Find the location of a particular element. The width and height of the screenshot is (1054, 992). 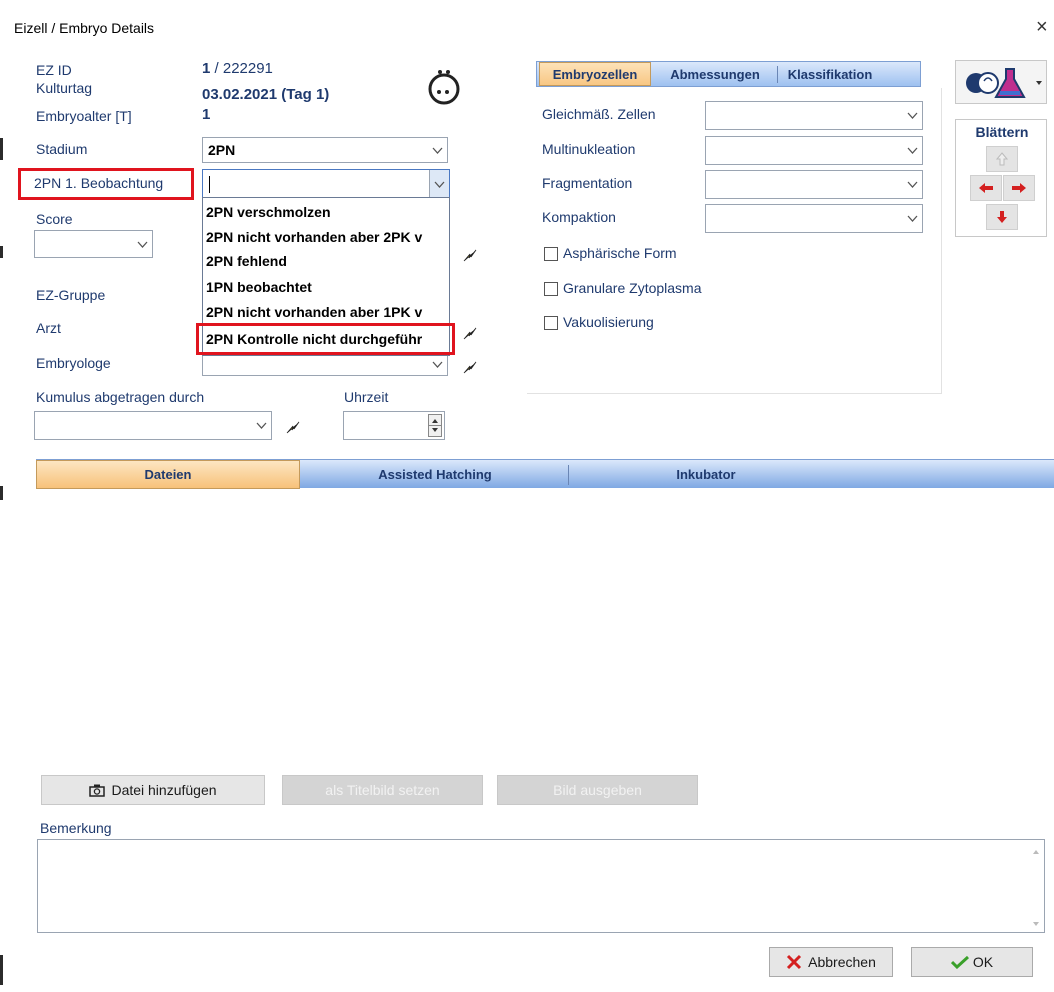

embryoalter-label: Embryoalter [T] is located at coordinates (84, 116).